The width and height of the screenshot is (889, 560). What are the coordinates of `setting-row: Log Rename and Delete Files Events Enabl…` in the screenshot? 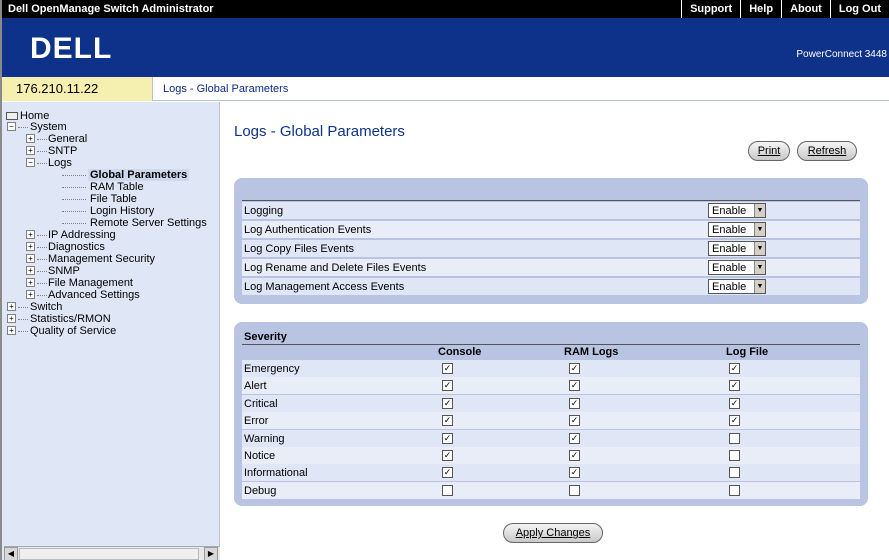 It's located at (551, 267).